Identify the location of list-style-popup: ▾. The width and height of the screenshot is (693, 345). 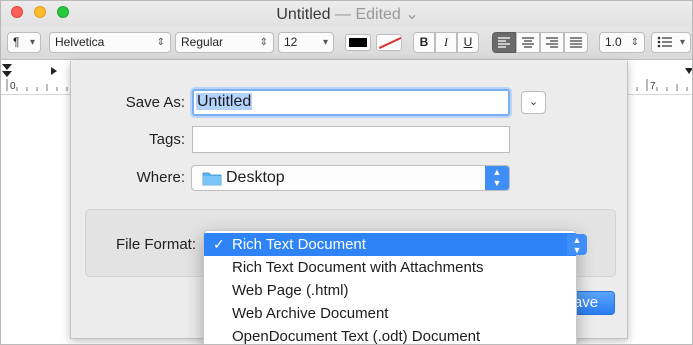
(671, 42).